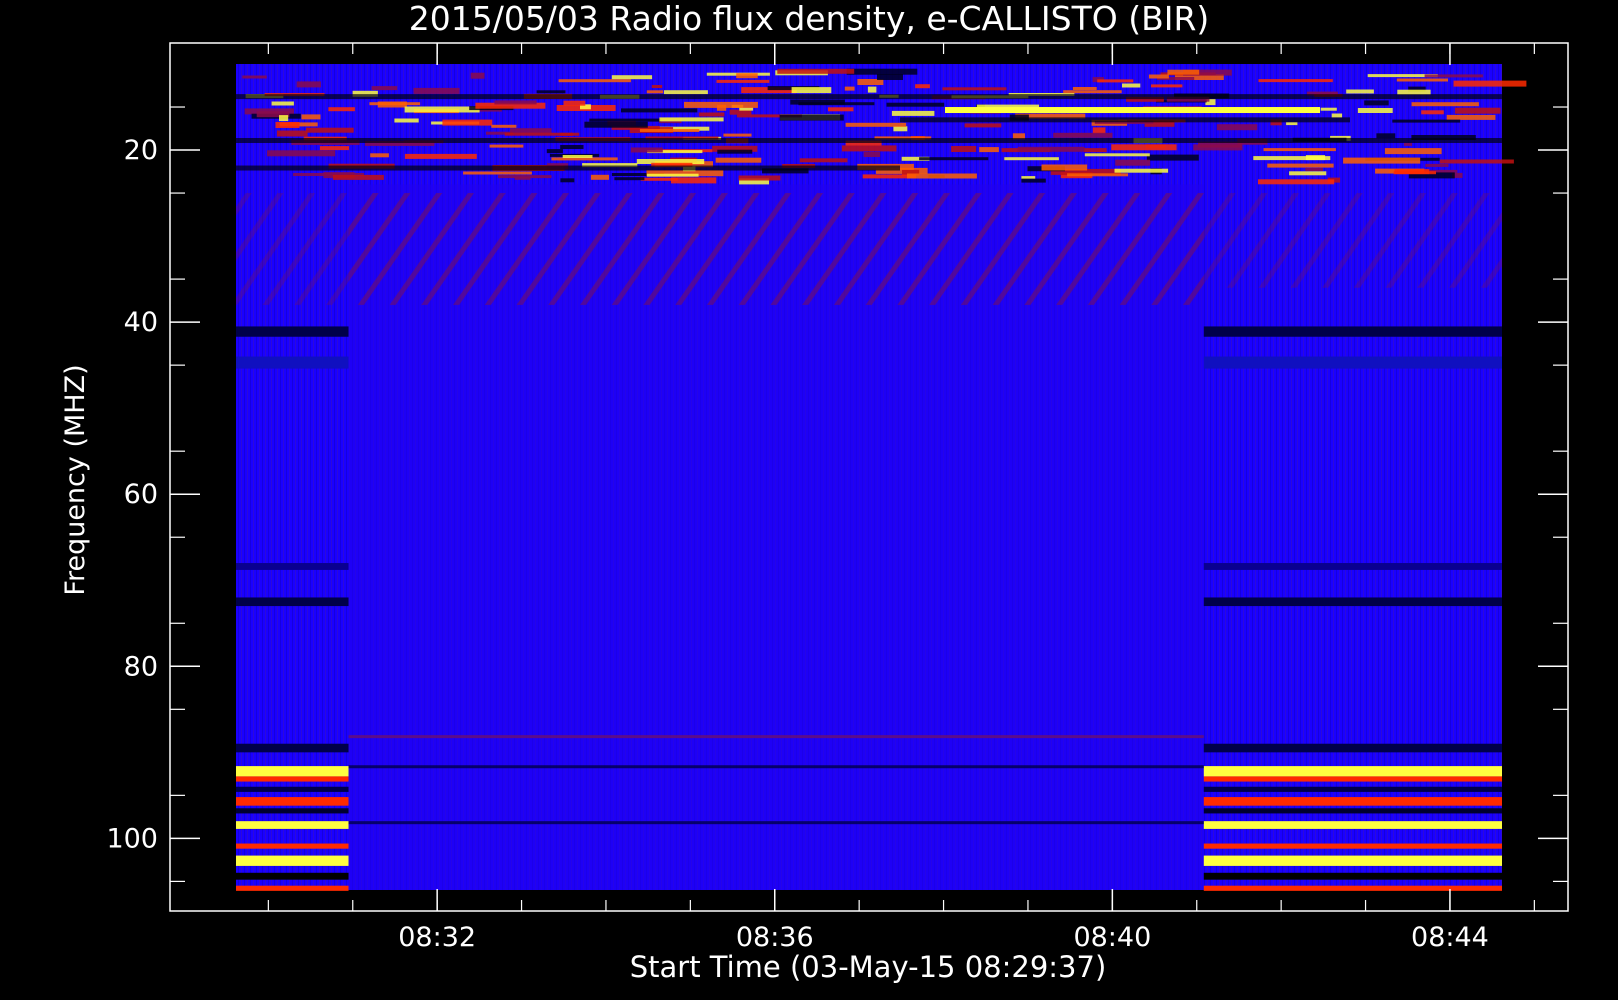 This screenshot has width=1618, height=1000. I want to click on drift-stripes, so click(776, 249).